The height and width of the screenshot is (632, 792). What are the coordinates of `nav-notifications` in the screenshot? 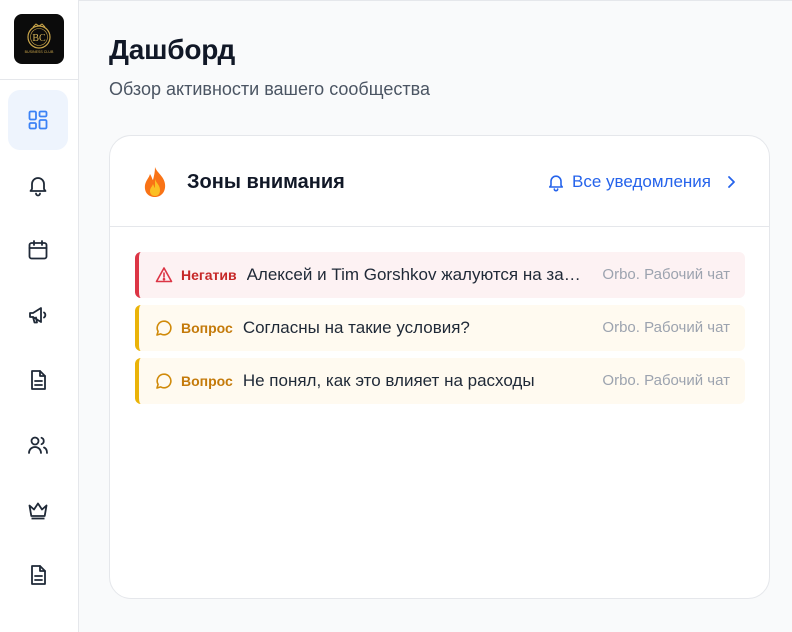 It's located at (38, 185).